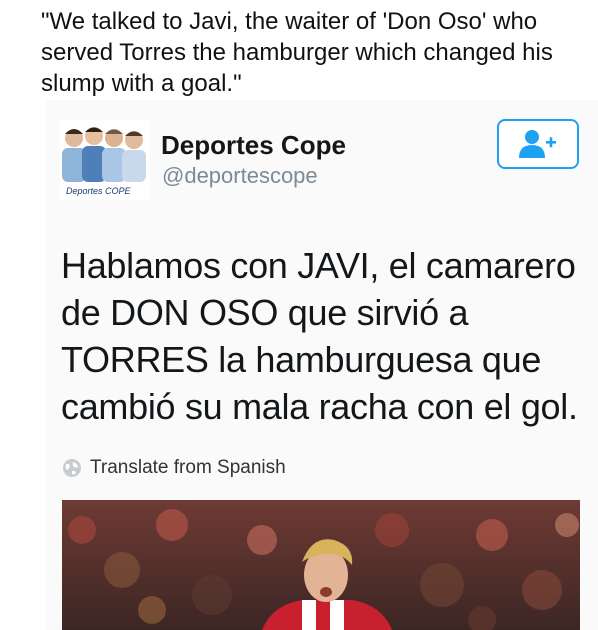 This screenshot has width=598, height=630. Describe the element at coordinates (98, 191) in the screenshot. I see `avatar-caption: Deportes COPE` at that location.